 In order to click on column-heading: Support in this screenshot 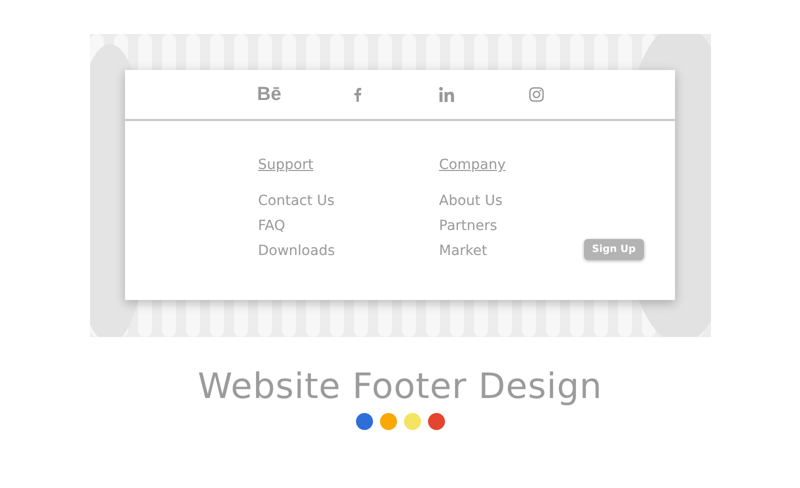, I will do `click(286, 165)`.